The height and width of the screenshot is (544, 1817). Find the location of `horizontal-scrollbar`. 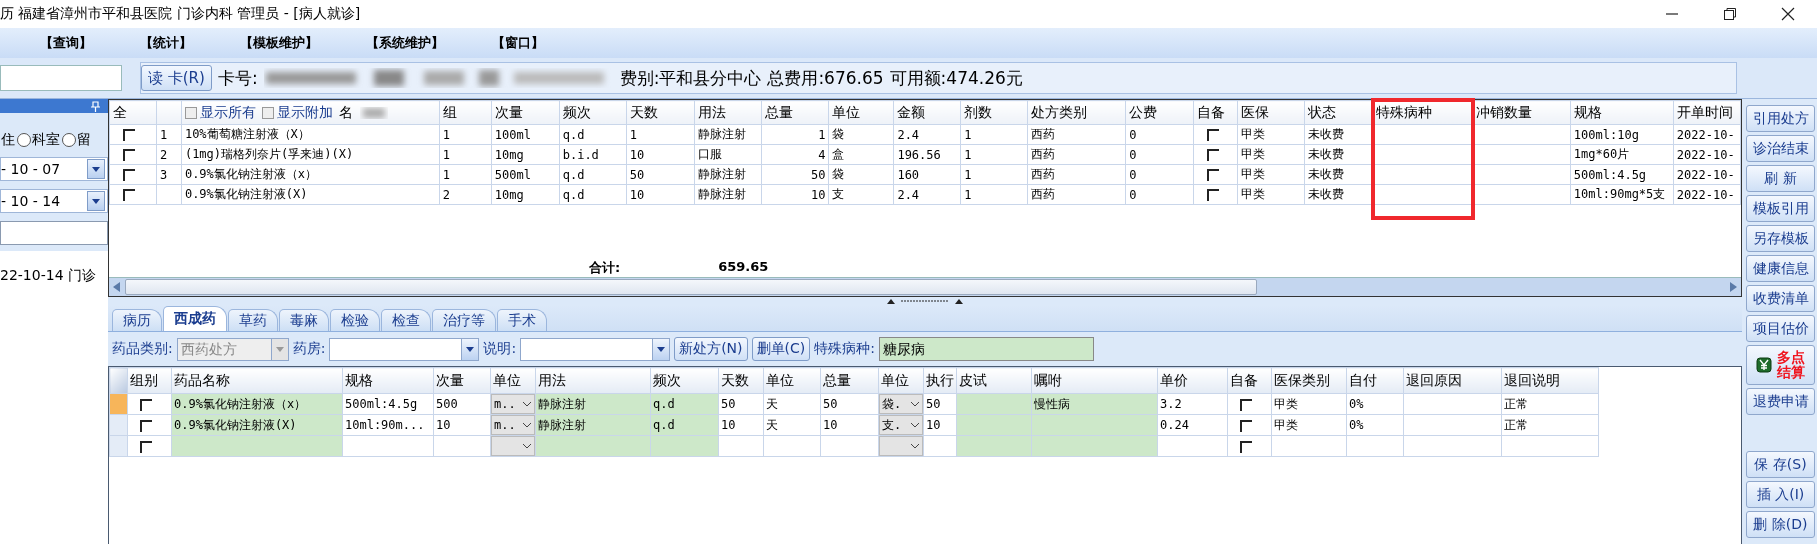

horizontal-scrollbar is located at coordinates (925, 286).